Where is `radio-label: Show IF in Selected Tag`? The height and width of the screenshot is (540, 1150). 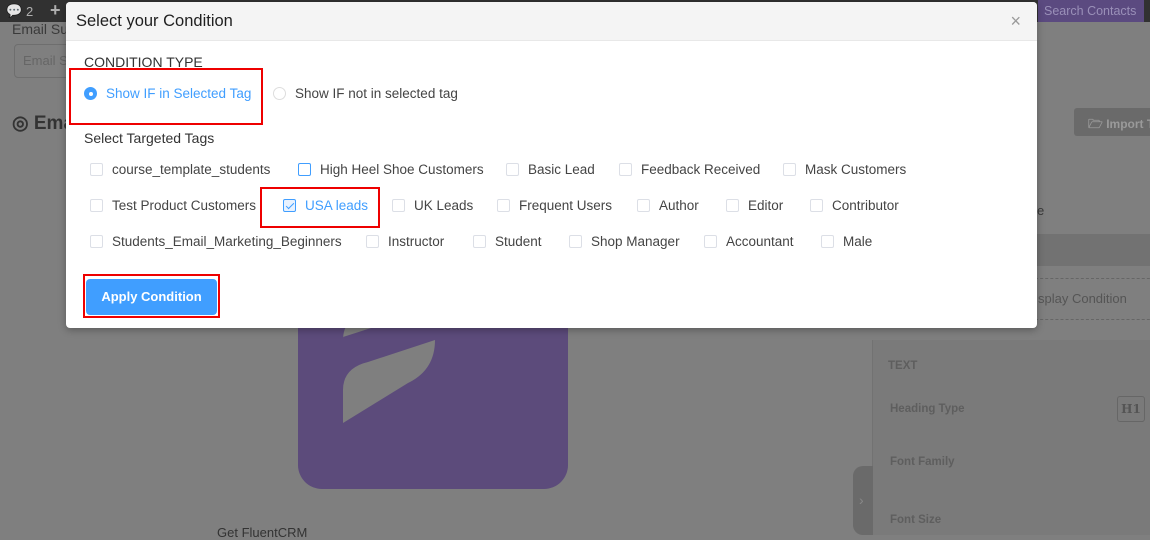
radio-label: Show IF in Selected Tag is located at coordinates (179, 93).